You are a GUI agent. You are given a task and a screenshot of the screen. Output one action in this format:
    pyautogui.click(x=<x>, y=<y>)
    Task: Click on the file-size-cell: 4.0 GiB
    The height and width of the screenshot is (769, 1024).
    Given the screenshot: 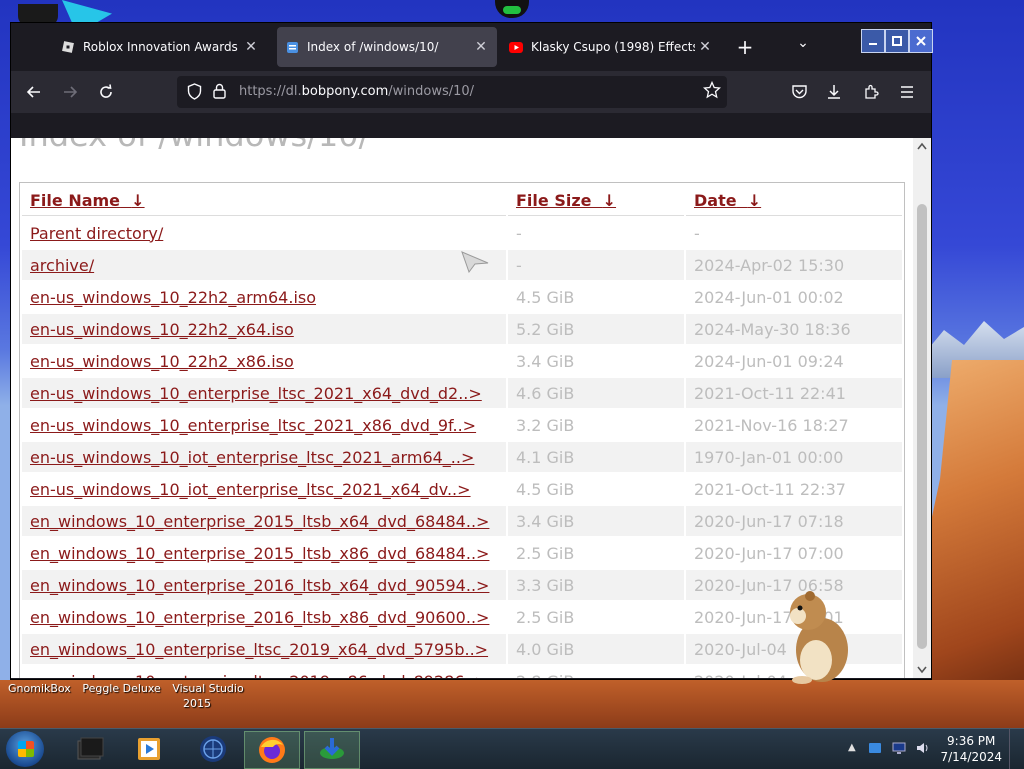 What is the action you would take?
    pyautogui.click(x=596, y=649)
    